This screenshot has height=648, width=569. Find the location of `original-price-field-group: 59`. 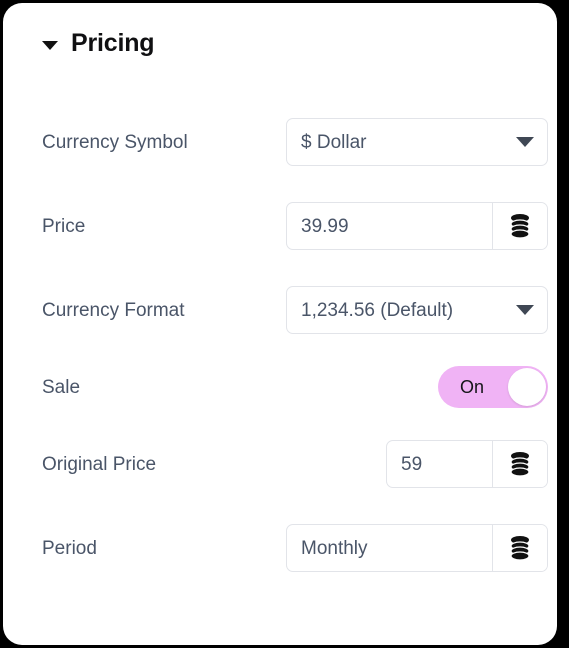

original-price-field-group: 59 is located at coordinates (467, 464).